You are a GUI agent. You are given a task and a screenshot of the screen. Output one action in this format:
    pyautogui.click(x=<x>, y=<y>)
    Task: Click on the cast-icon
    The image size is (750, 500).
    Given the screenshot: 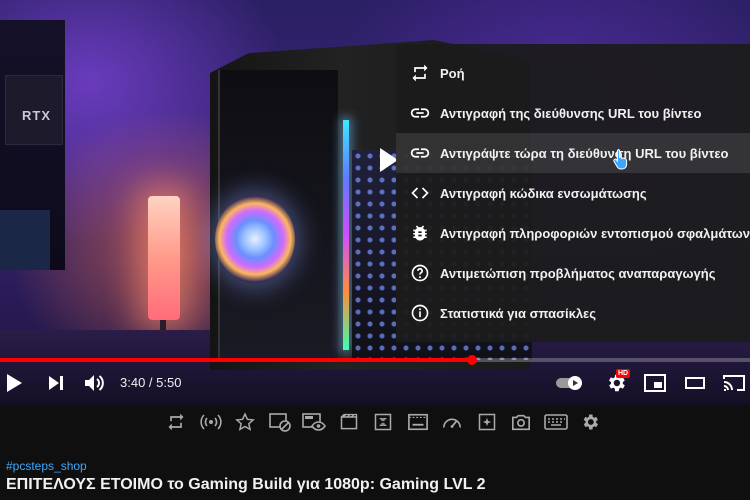 What is the action you would take?
    pyautogui.click(x=734, y=383)
    